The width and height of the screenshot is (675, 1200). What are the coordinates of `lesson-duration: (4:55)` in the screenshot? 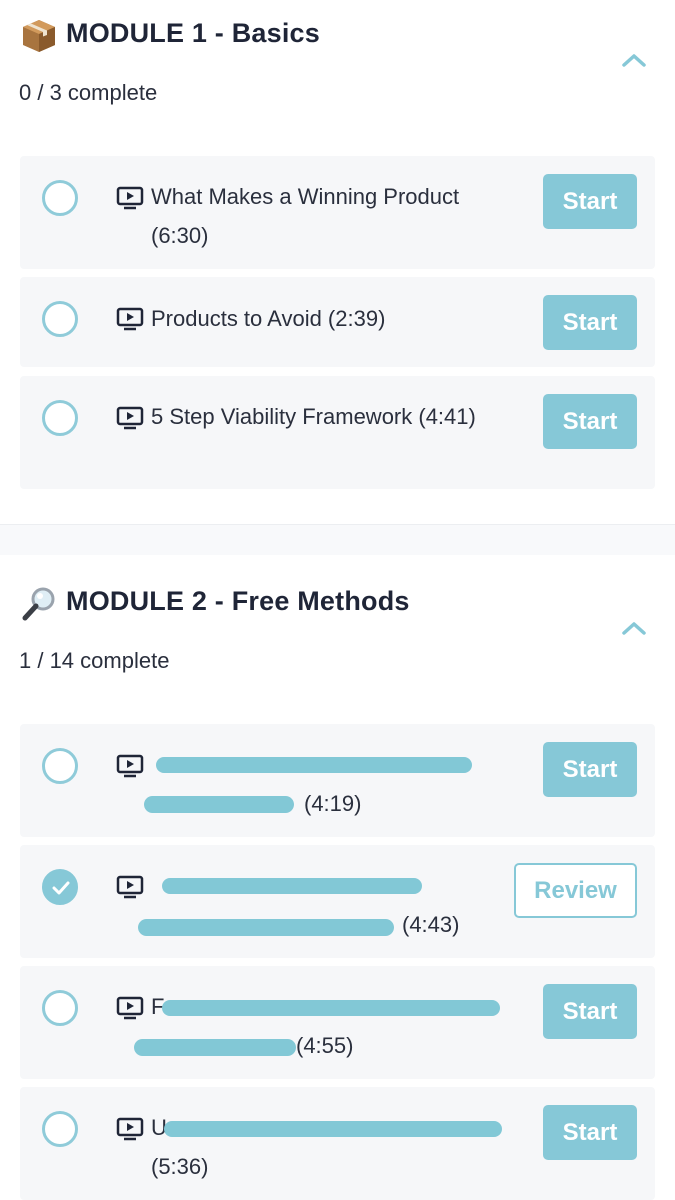 It's located at (346, 1045).